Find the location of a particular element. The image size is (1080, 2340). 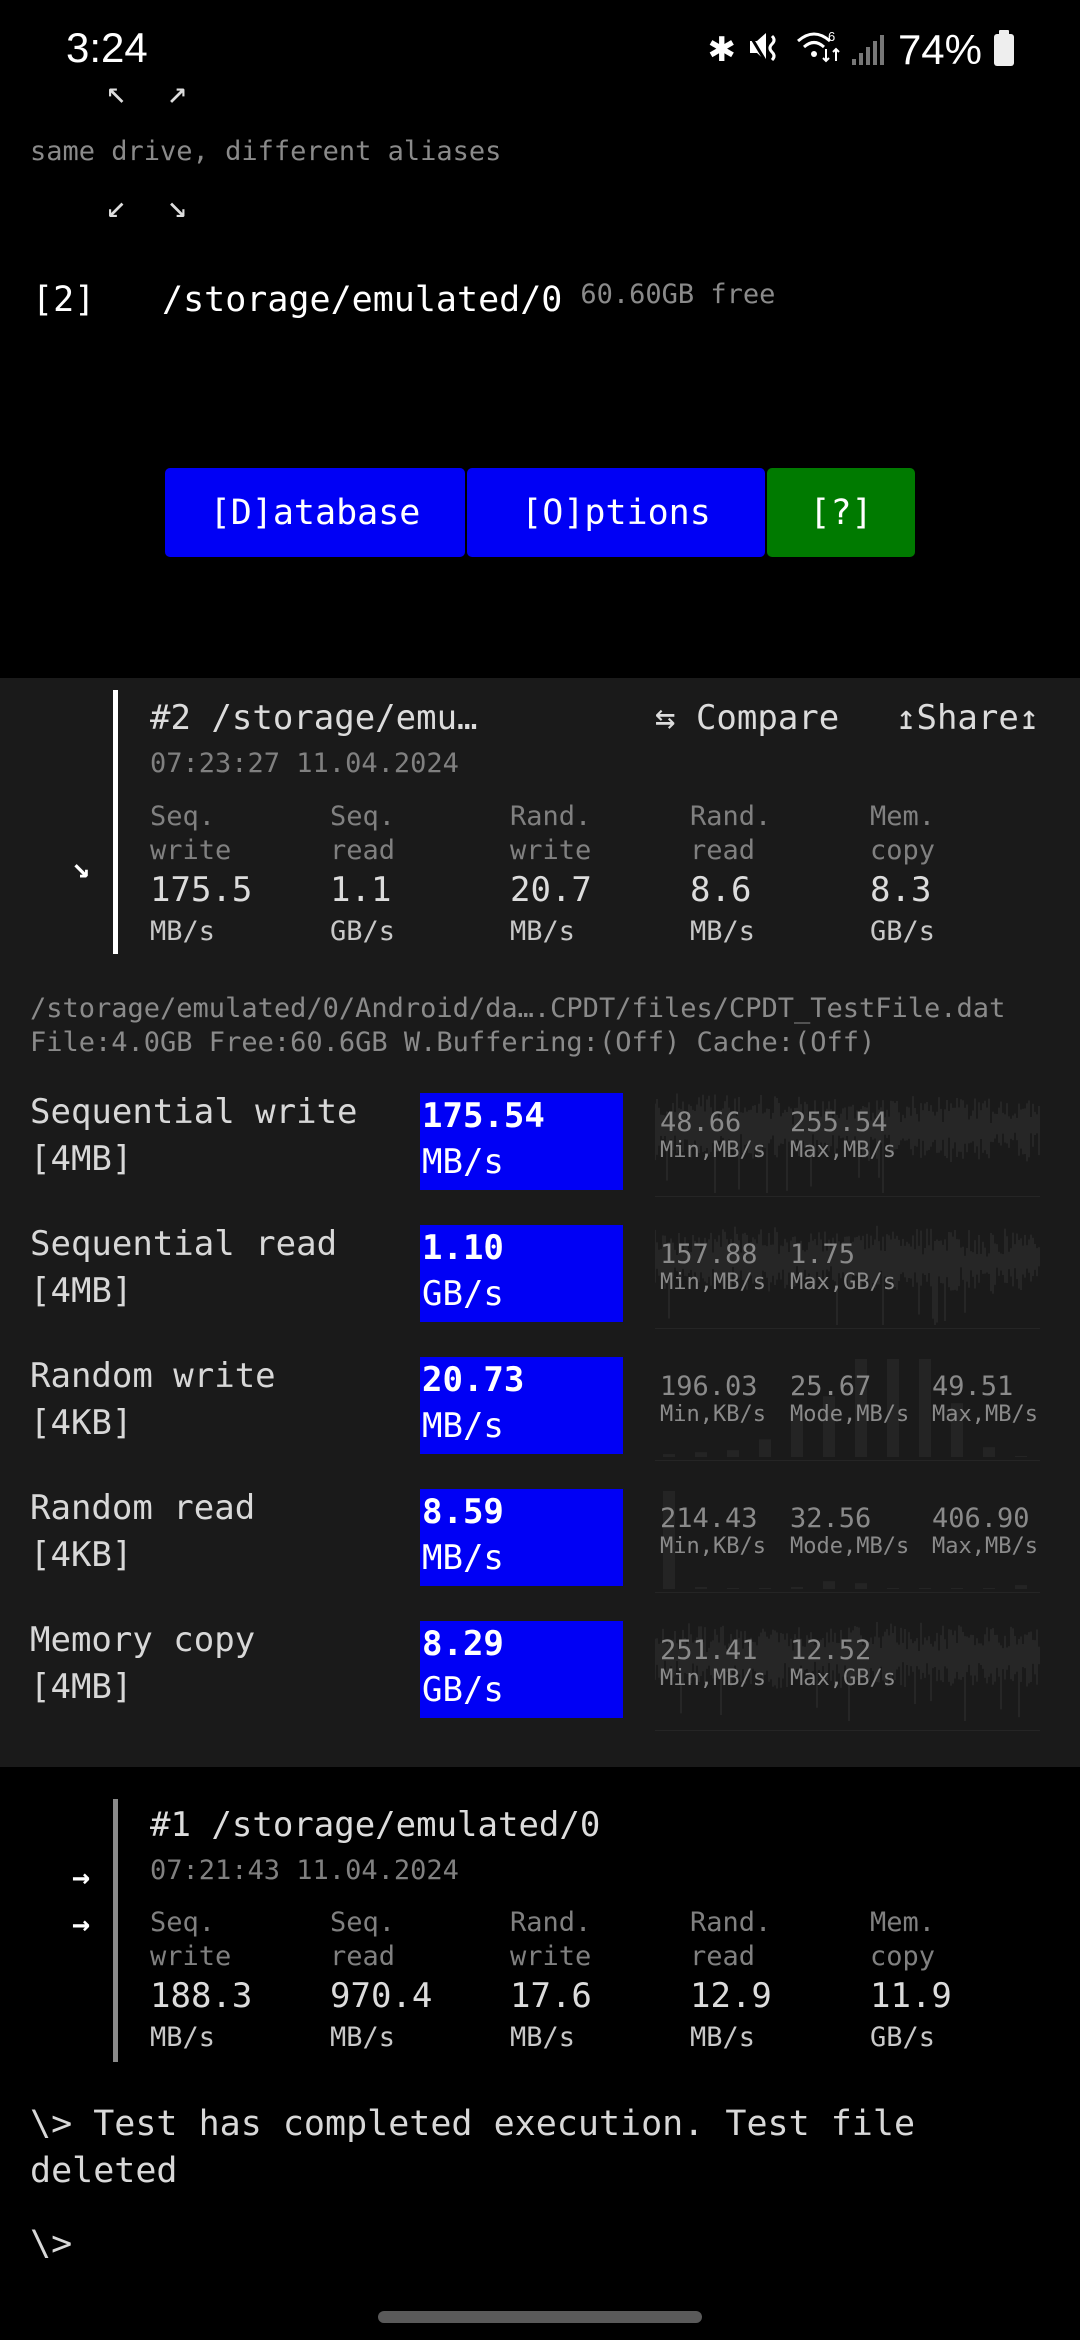

test-value: 1.10 is located at coordinates (463, 1248).